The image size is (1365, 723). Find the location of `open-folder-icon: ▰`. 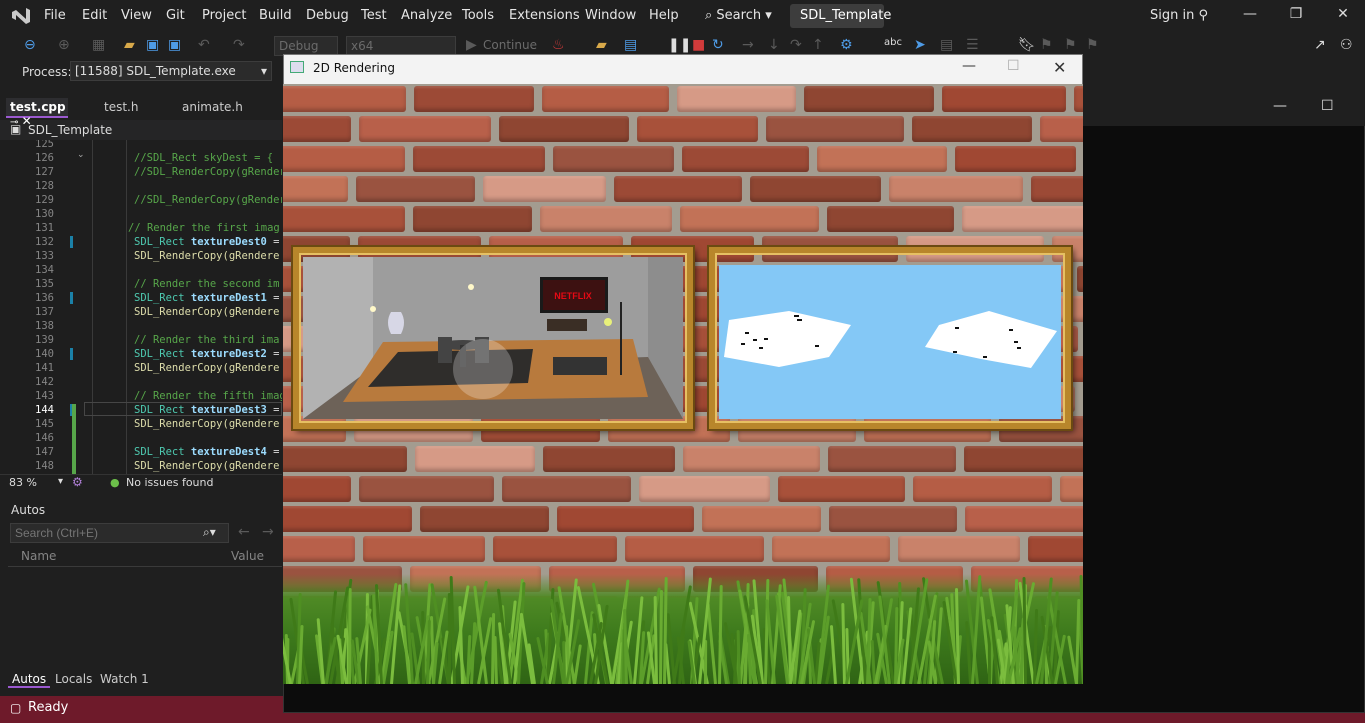

open-folder-icon: ▰ is located at coordinates (129, 45).